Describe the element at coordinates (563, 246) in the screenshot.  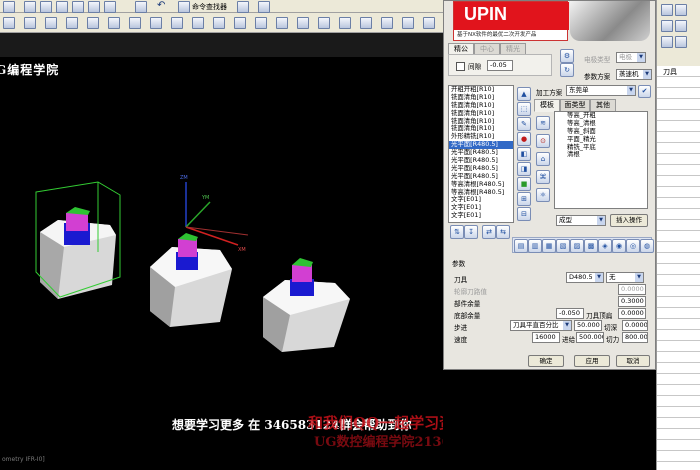
I see `param-tool-4-icon: ▧` at that location.